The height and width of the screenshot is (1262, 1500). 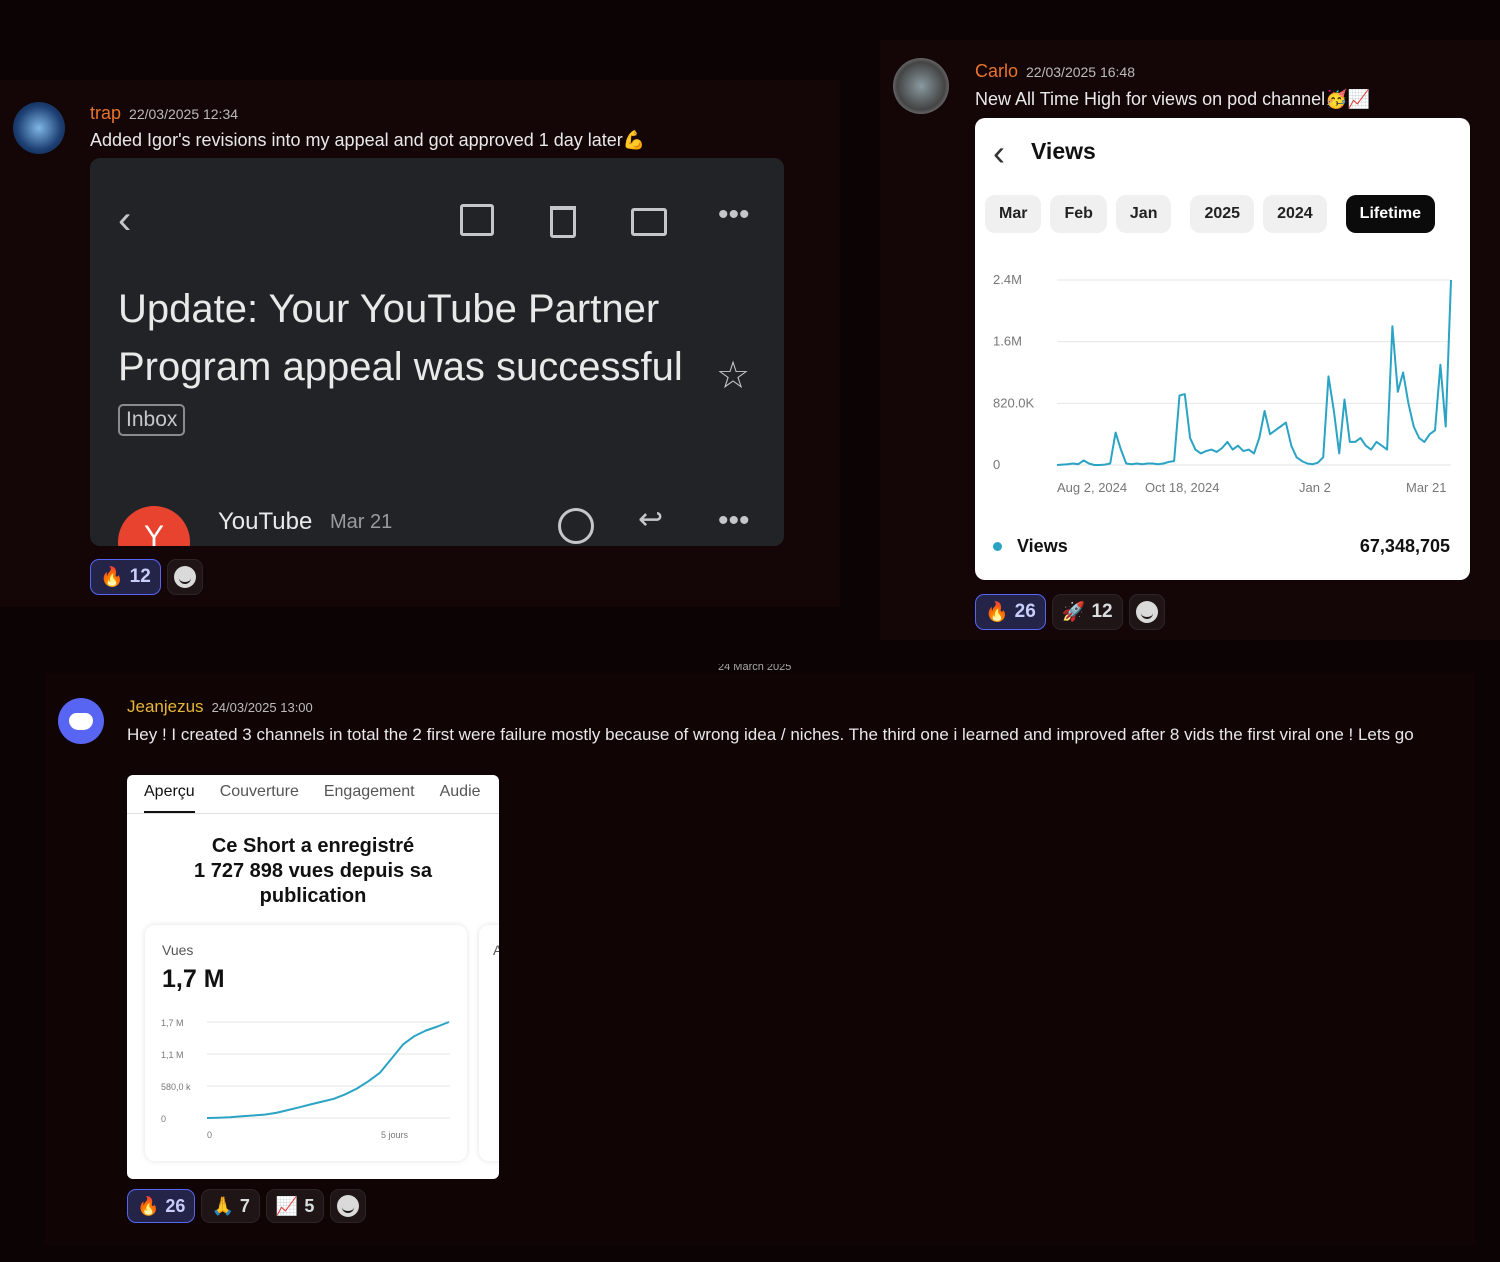 I want to click on headline-line: publication, so click(x=313, y=896).